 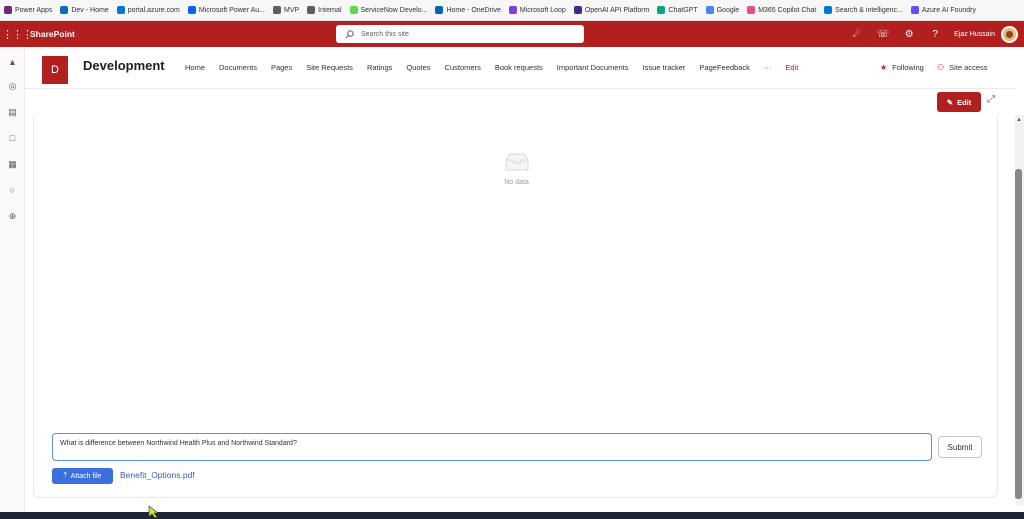 What do you see at coordinates (17, 34) in the screenshot?
I see `app-launcher-icon: ⋮⋮⋮` at bounding box center [17, 34].